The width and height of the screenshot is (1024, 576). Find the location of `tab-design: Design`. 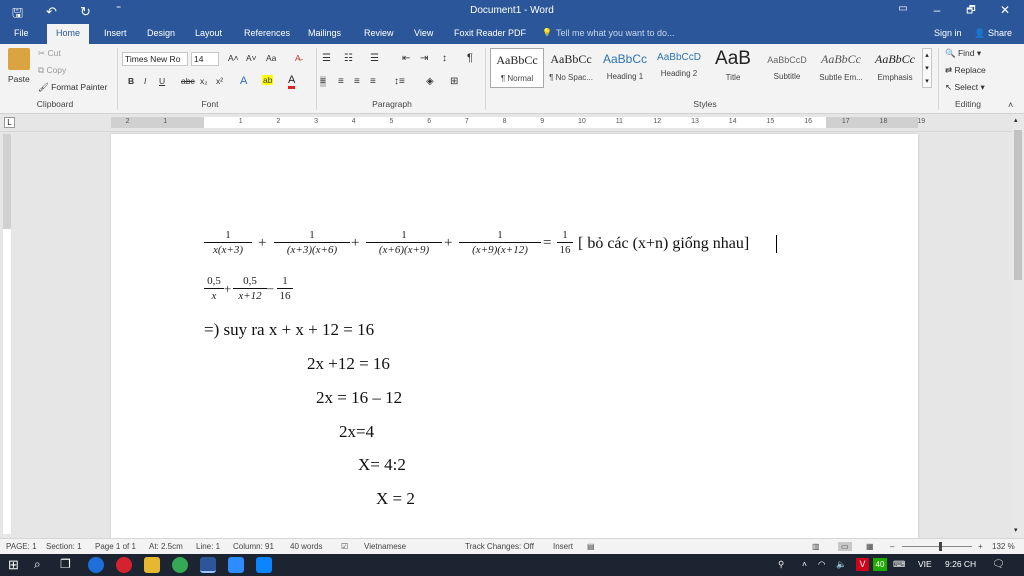

tab-design: Design is located at coordinates (161, 33).